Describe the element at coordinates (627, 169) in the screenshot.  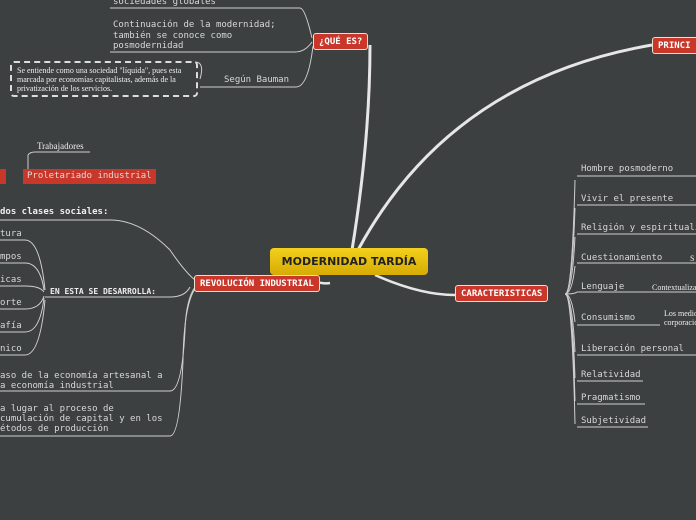
I see `caracteristica-item: Hombre posmoderno` at that location.